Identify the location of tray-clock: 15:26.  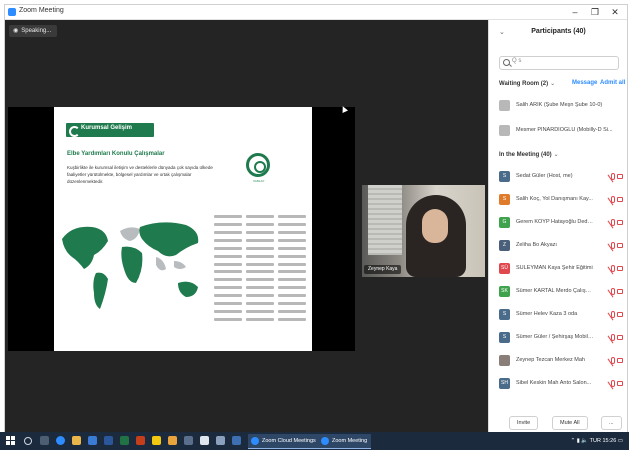
(610, 441).